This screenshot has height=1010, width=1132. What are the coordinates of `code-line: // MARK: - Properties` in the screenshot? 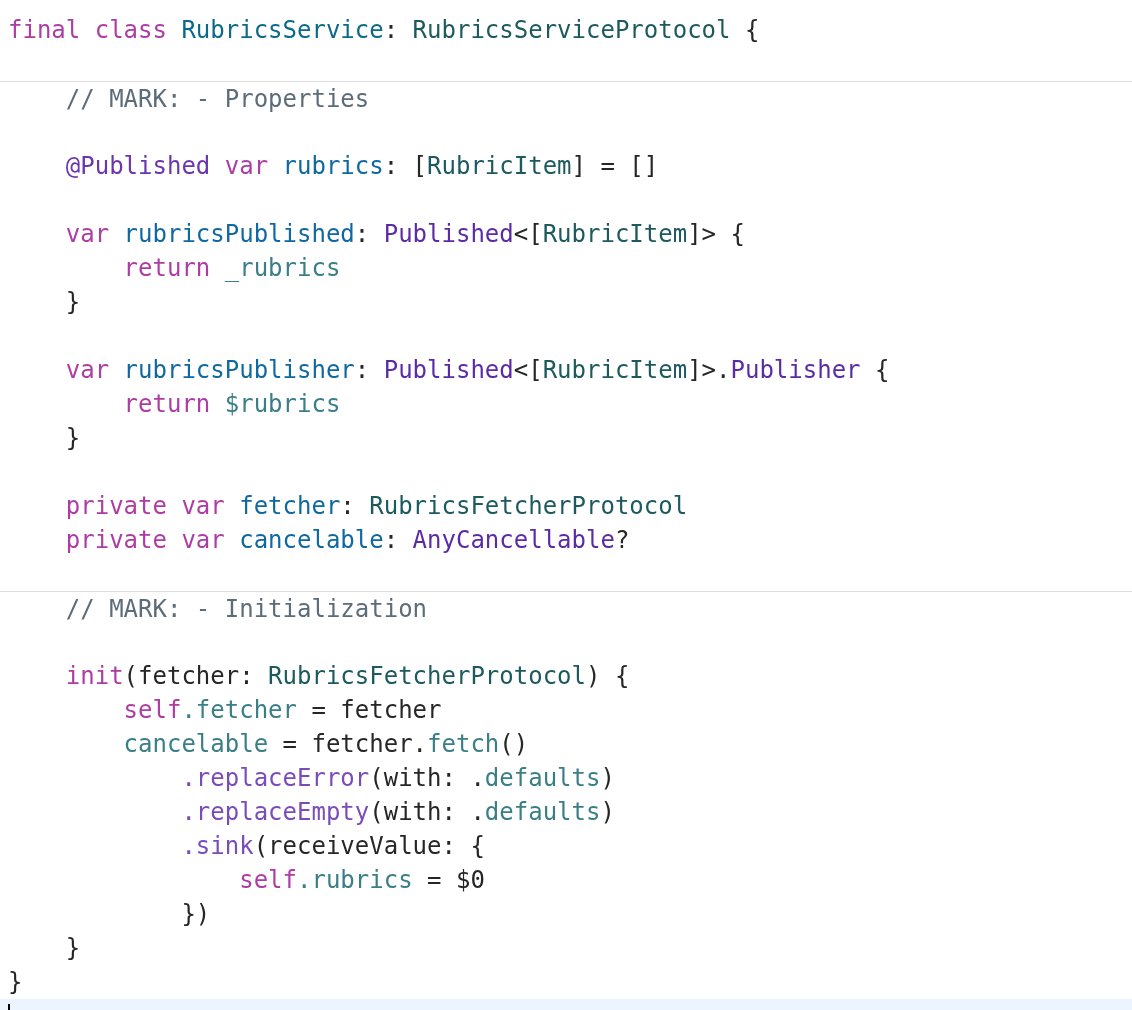 It's located at (566, 98).